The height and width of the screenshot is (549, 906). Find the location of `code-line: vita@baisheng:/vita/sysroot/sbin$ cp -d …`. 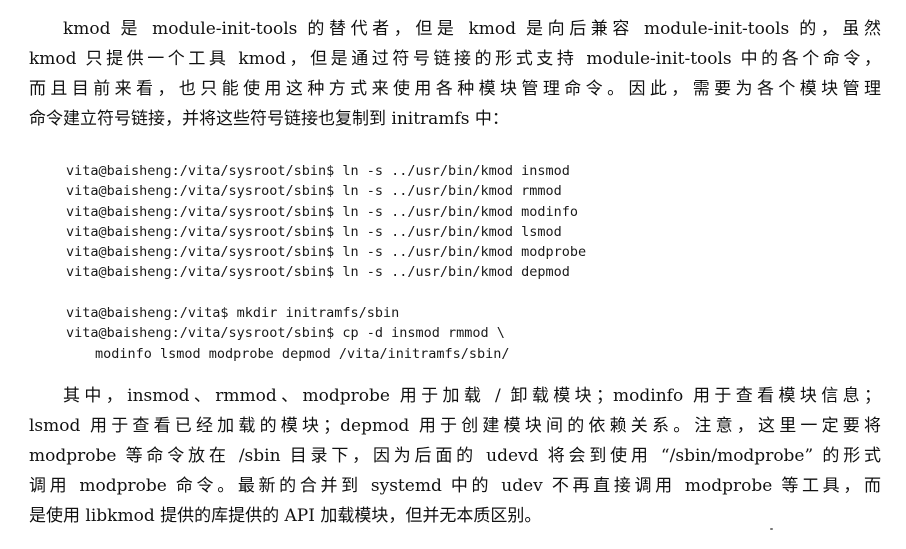

code-line: vita@baisheng:/vita/sysroot/sbin$ cp -d … is located at coordinates (285, 333).